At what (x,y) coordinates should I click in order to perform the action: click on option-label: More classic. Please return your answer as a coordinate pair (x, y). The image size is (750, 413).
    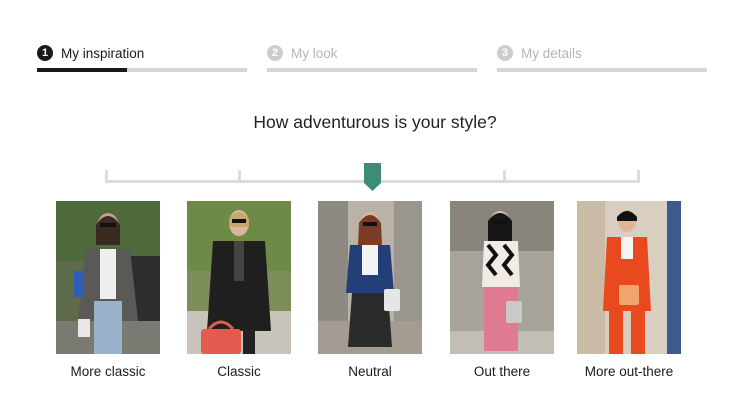
    Looking at the image, I should click on (108, 371).